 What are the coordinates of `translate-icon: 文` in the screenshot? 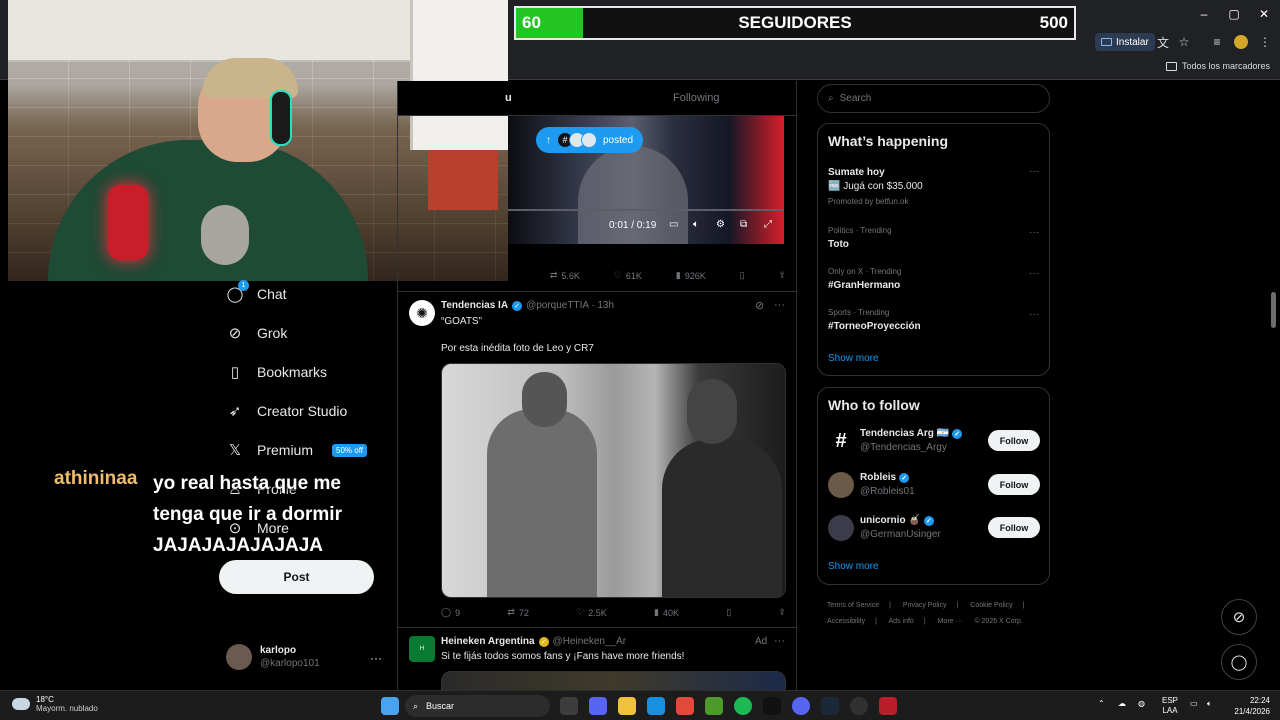 It's located at (1163, 42).